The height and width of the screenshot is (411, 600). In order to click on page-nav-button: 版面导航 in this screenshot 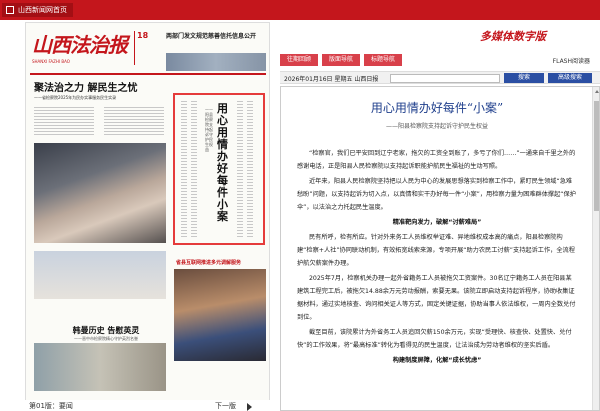, I will do `click(341, 60)`.